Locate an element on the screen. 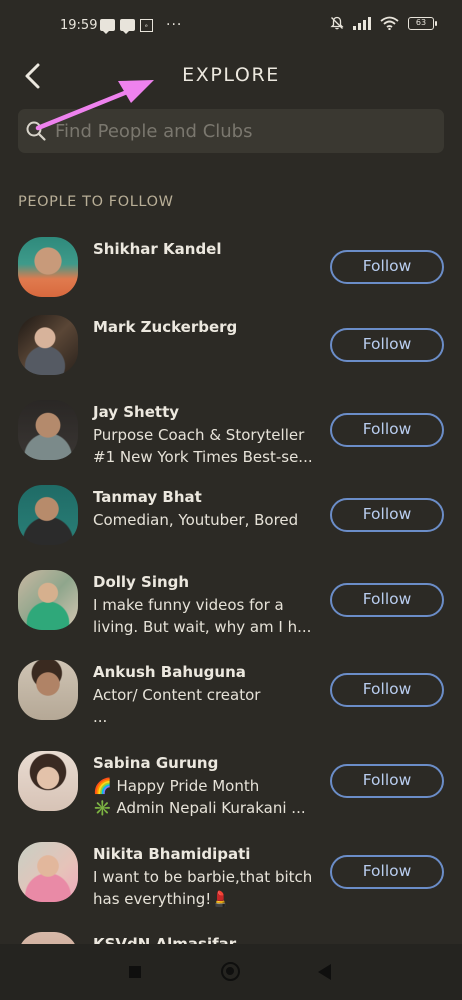  person-name: Shikhar Kandel is located at coordinates (157, 249).